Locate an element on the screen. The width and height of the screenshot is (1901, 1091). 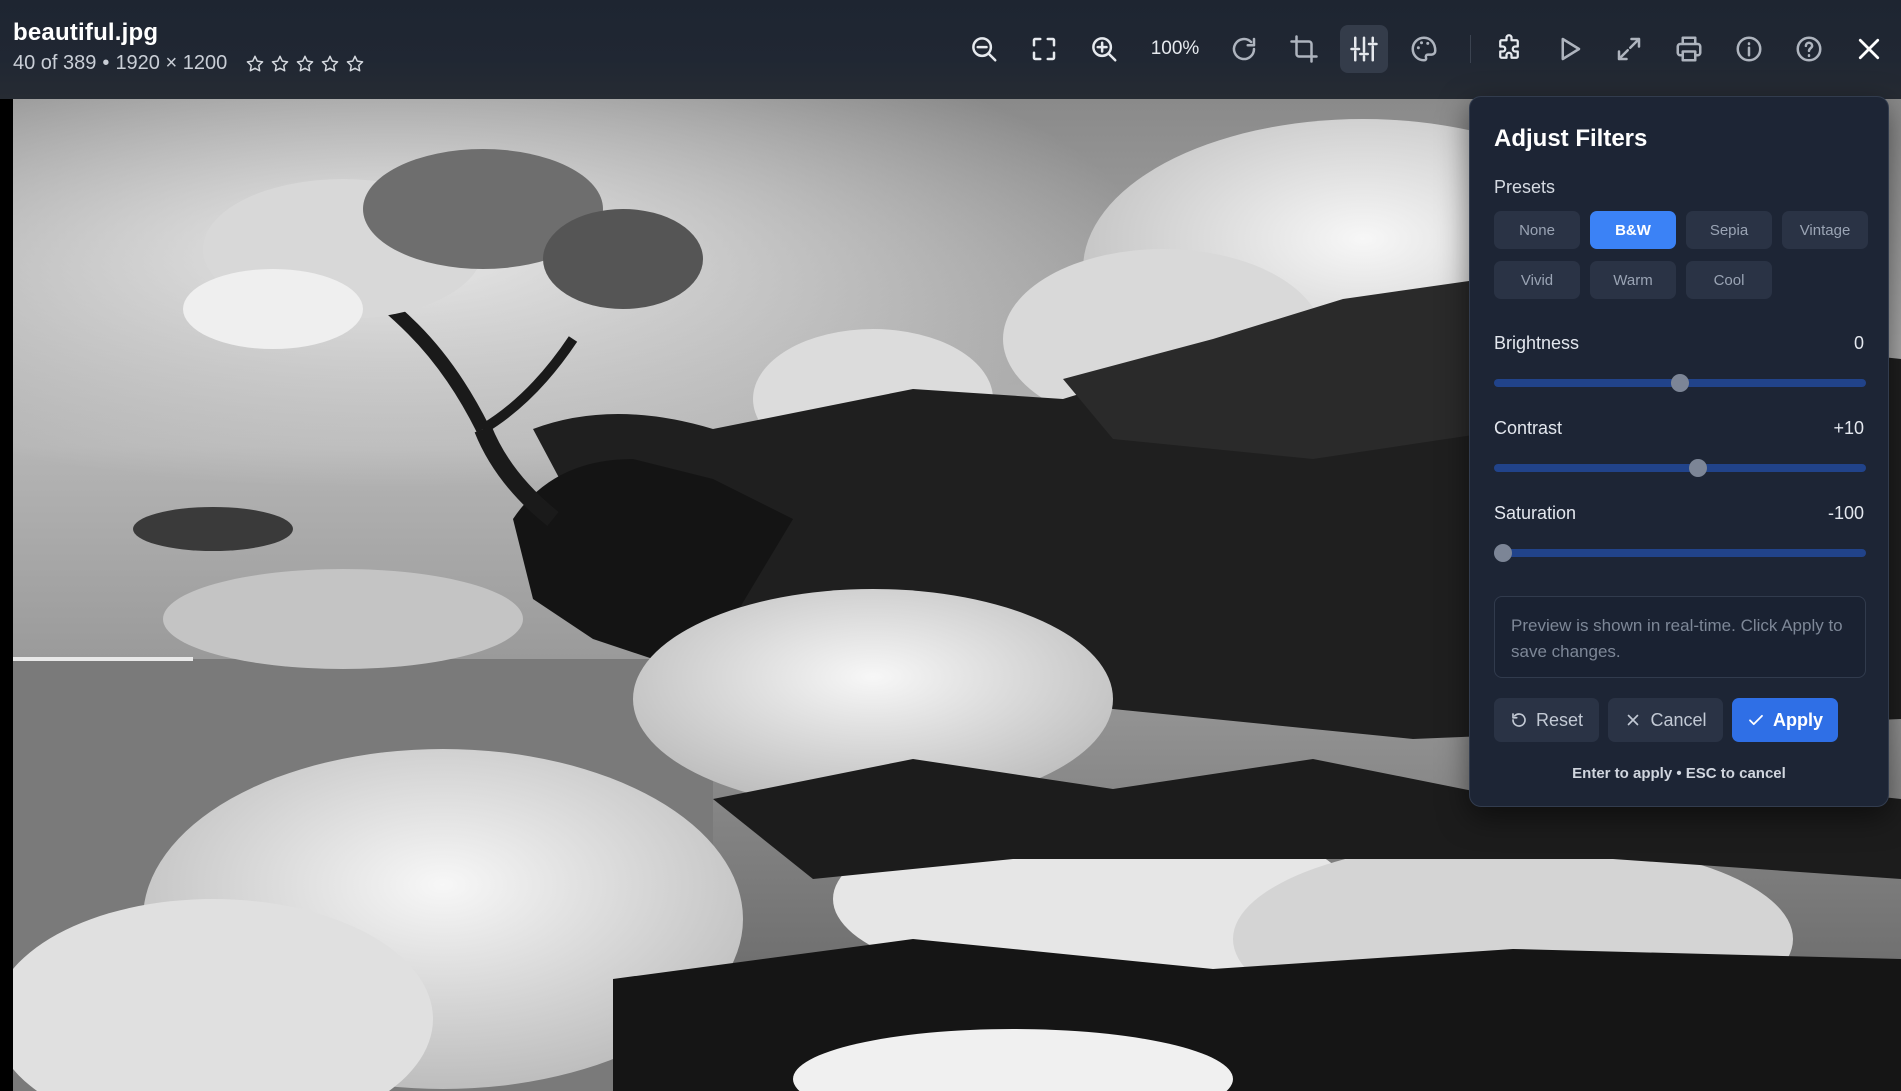
saturation-label: Saturation is located at coordinates (1535, 513).